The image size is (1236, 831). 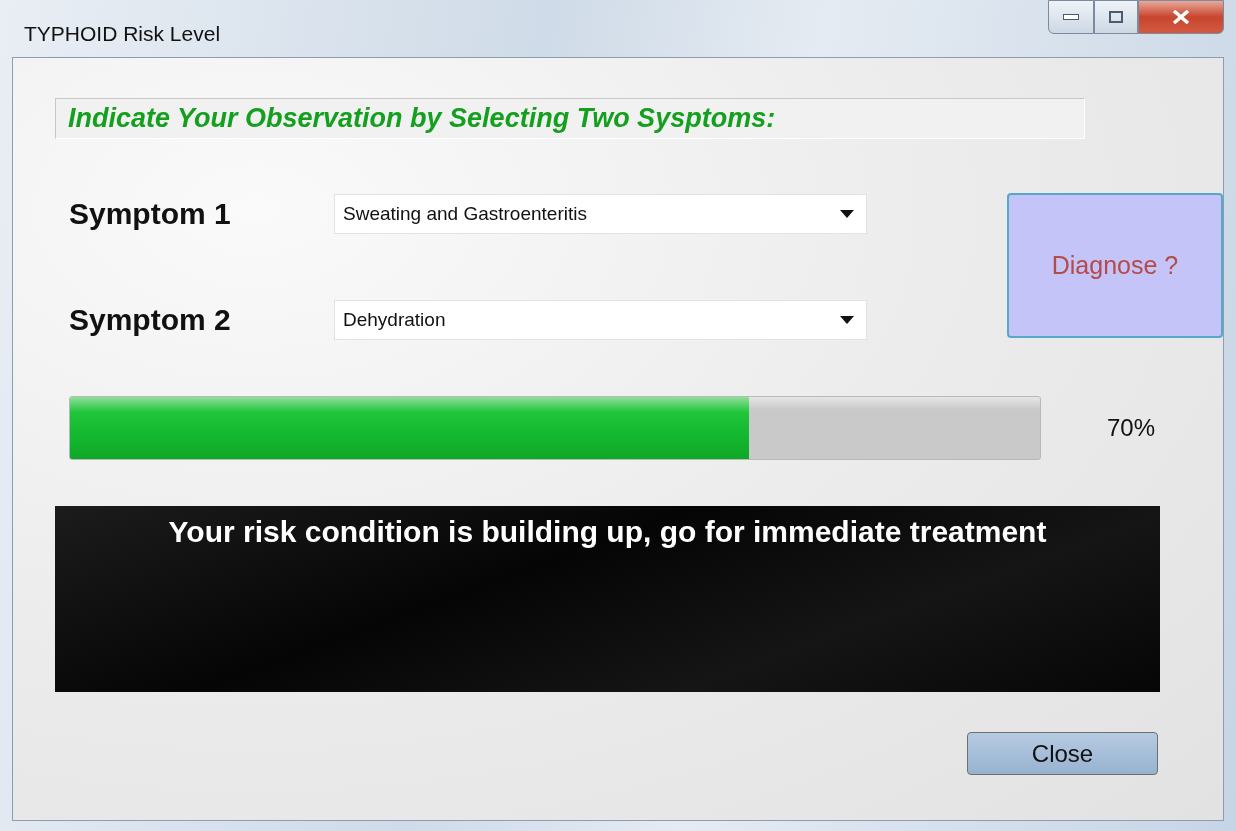 What do you see at coordinates (600, 320) in the screenshot?
I see `symptom-dropdown: Dehydration` at bounding box center [600, 320].